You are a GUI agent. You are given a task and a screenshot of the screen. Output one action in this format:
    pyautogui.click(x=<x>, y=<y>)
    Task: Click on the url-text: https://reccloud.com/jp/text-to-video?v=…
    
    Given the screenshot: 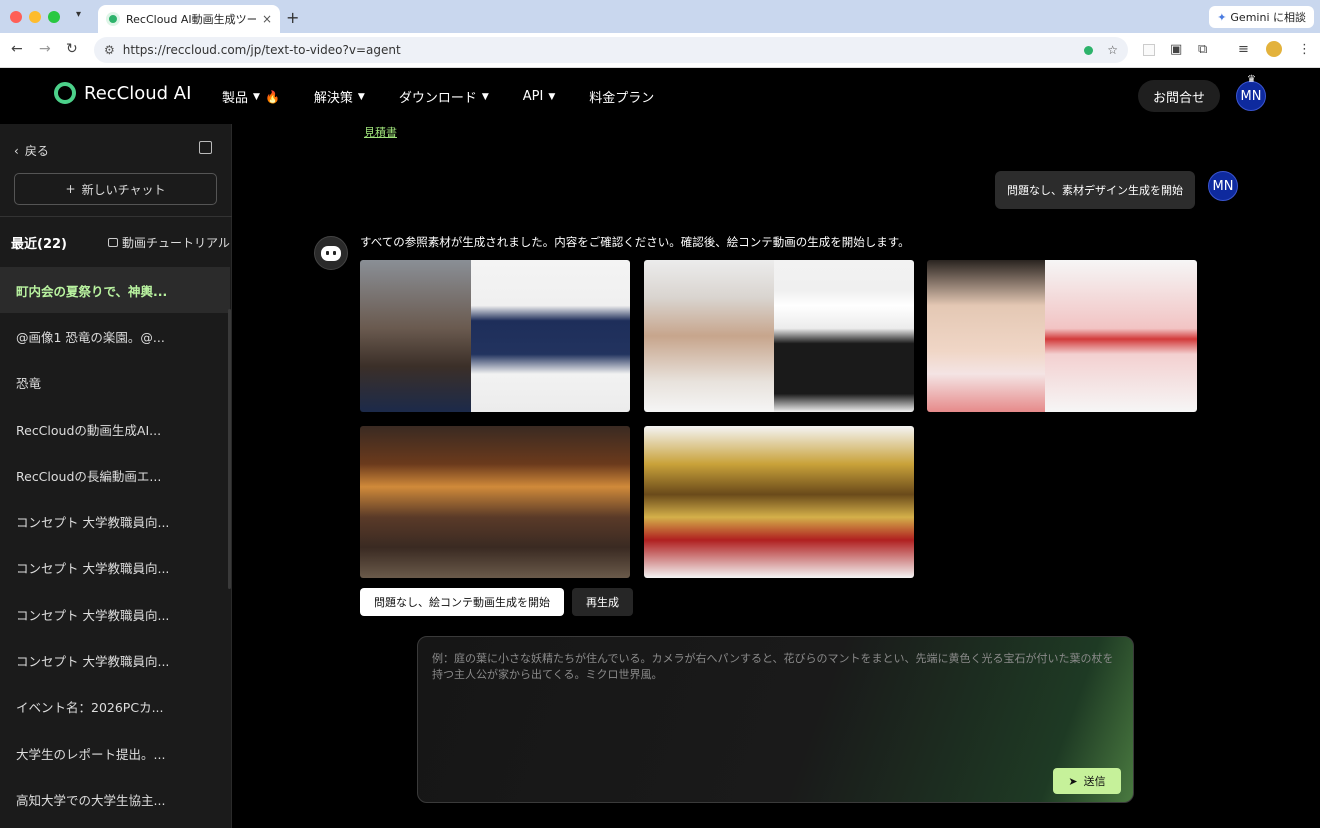 What is the action you would take?
    pyautogui.click(x=261, y=50)
    